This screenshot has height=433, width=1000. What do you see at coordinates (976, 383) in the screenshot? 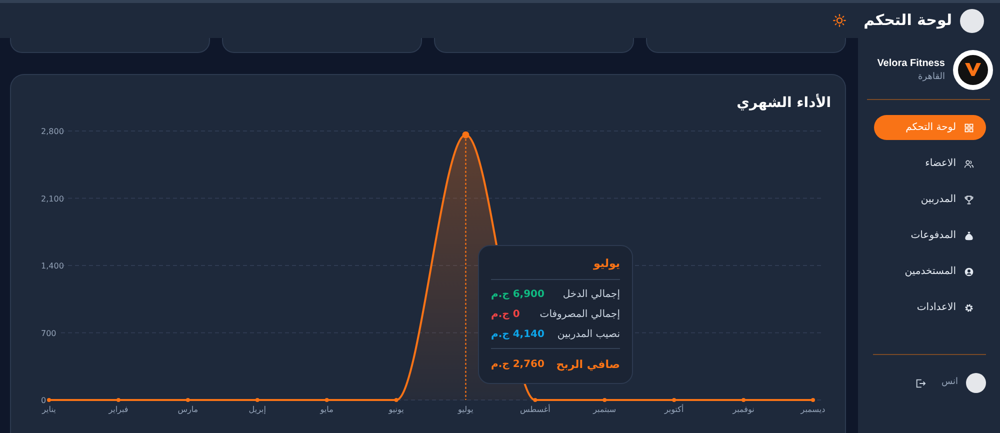
I see `user-avatar` at bounding box center [976, 383].